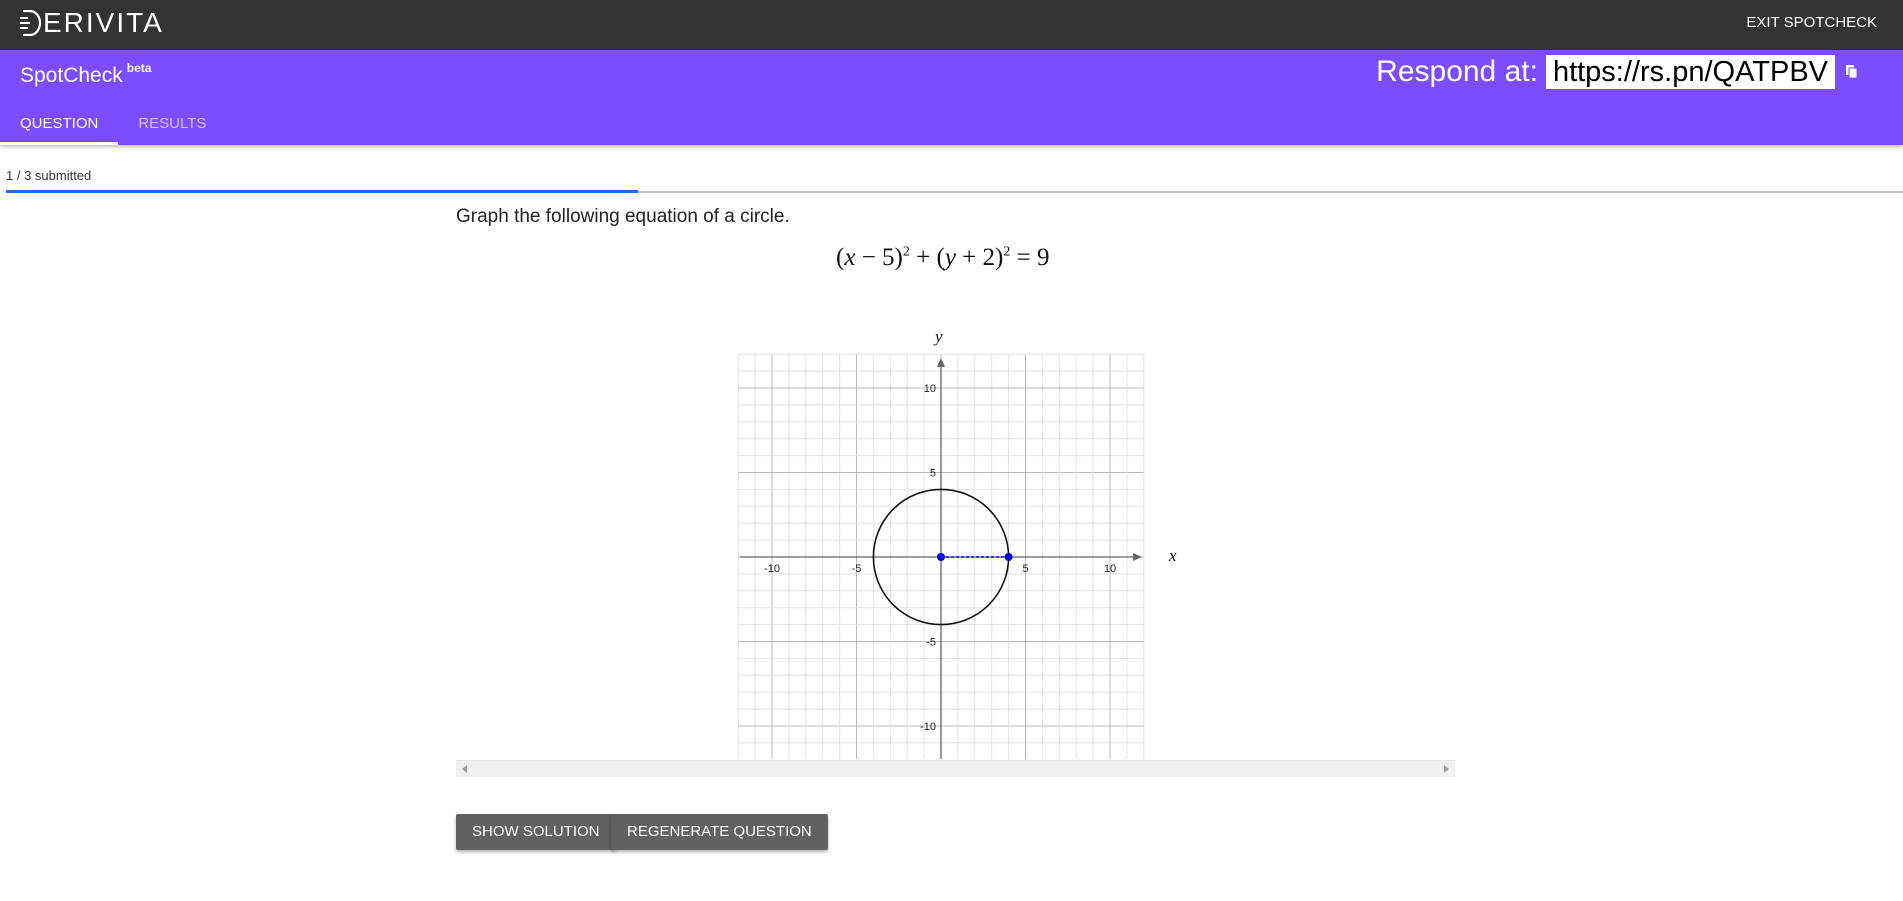 The image size is (1903, 901). I want to click on scroll-right-icon, so click(1446, 769).